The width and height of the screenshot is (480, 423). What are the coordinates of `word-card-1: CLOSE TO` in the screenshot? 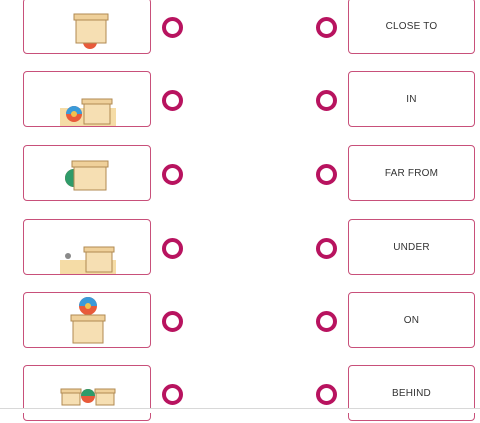 It's located at (411, 27).